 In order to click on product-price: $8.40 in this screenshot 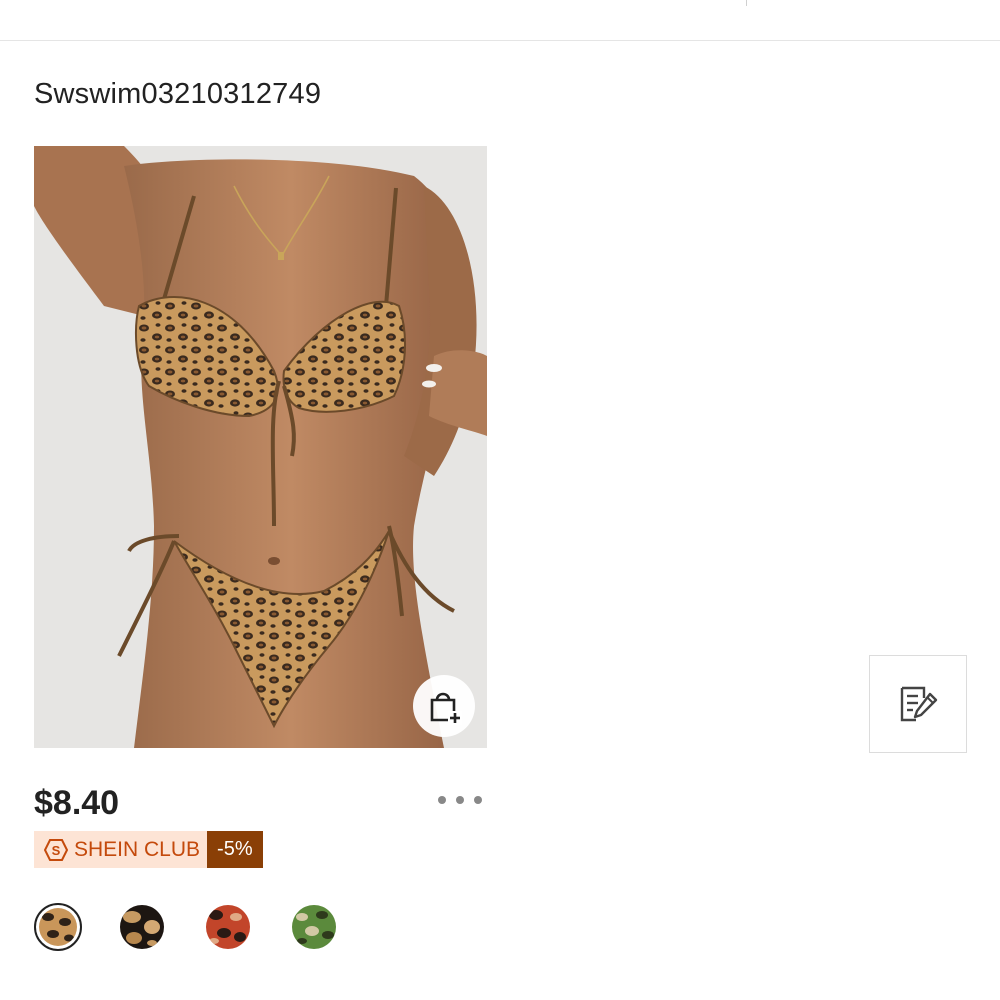, I will do `click(77, 803)`.